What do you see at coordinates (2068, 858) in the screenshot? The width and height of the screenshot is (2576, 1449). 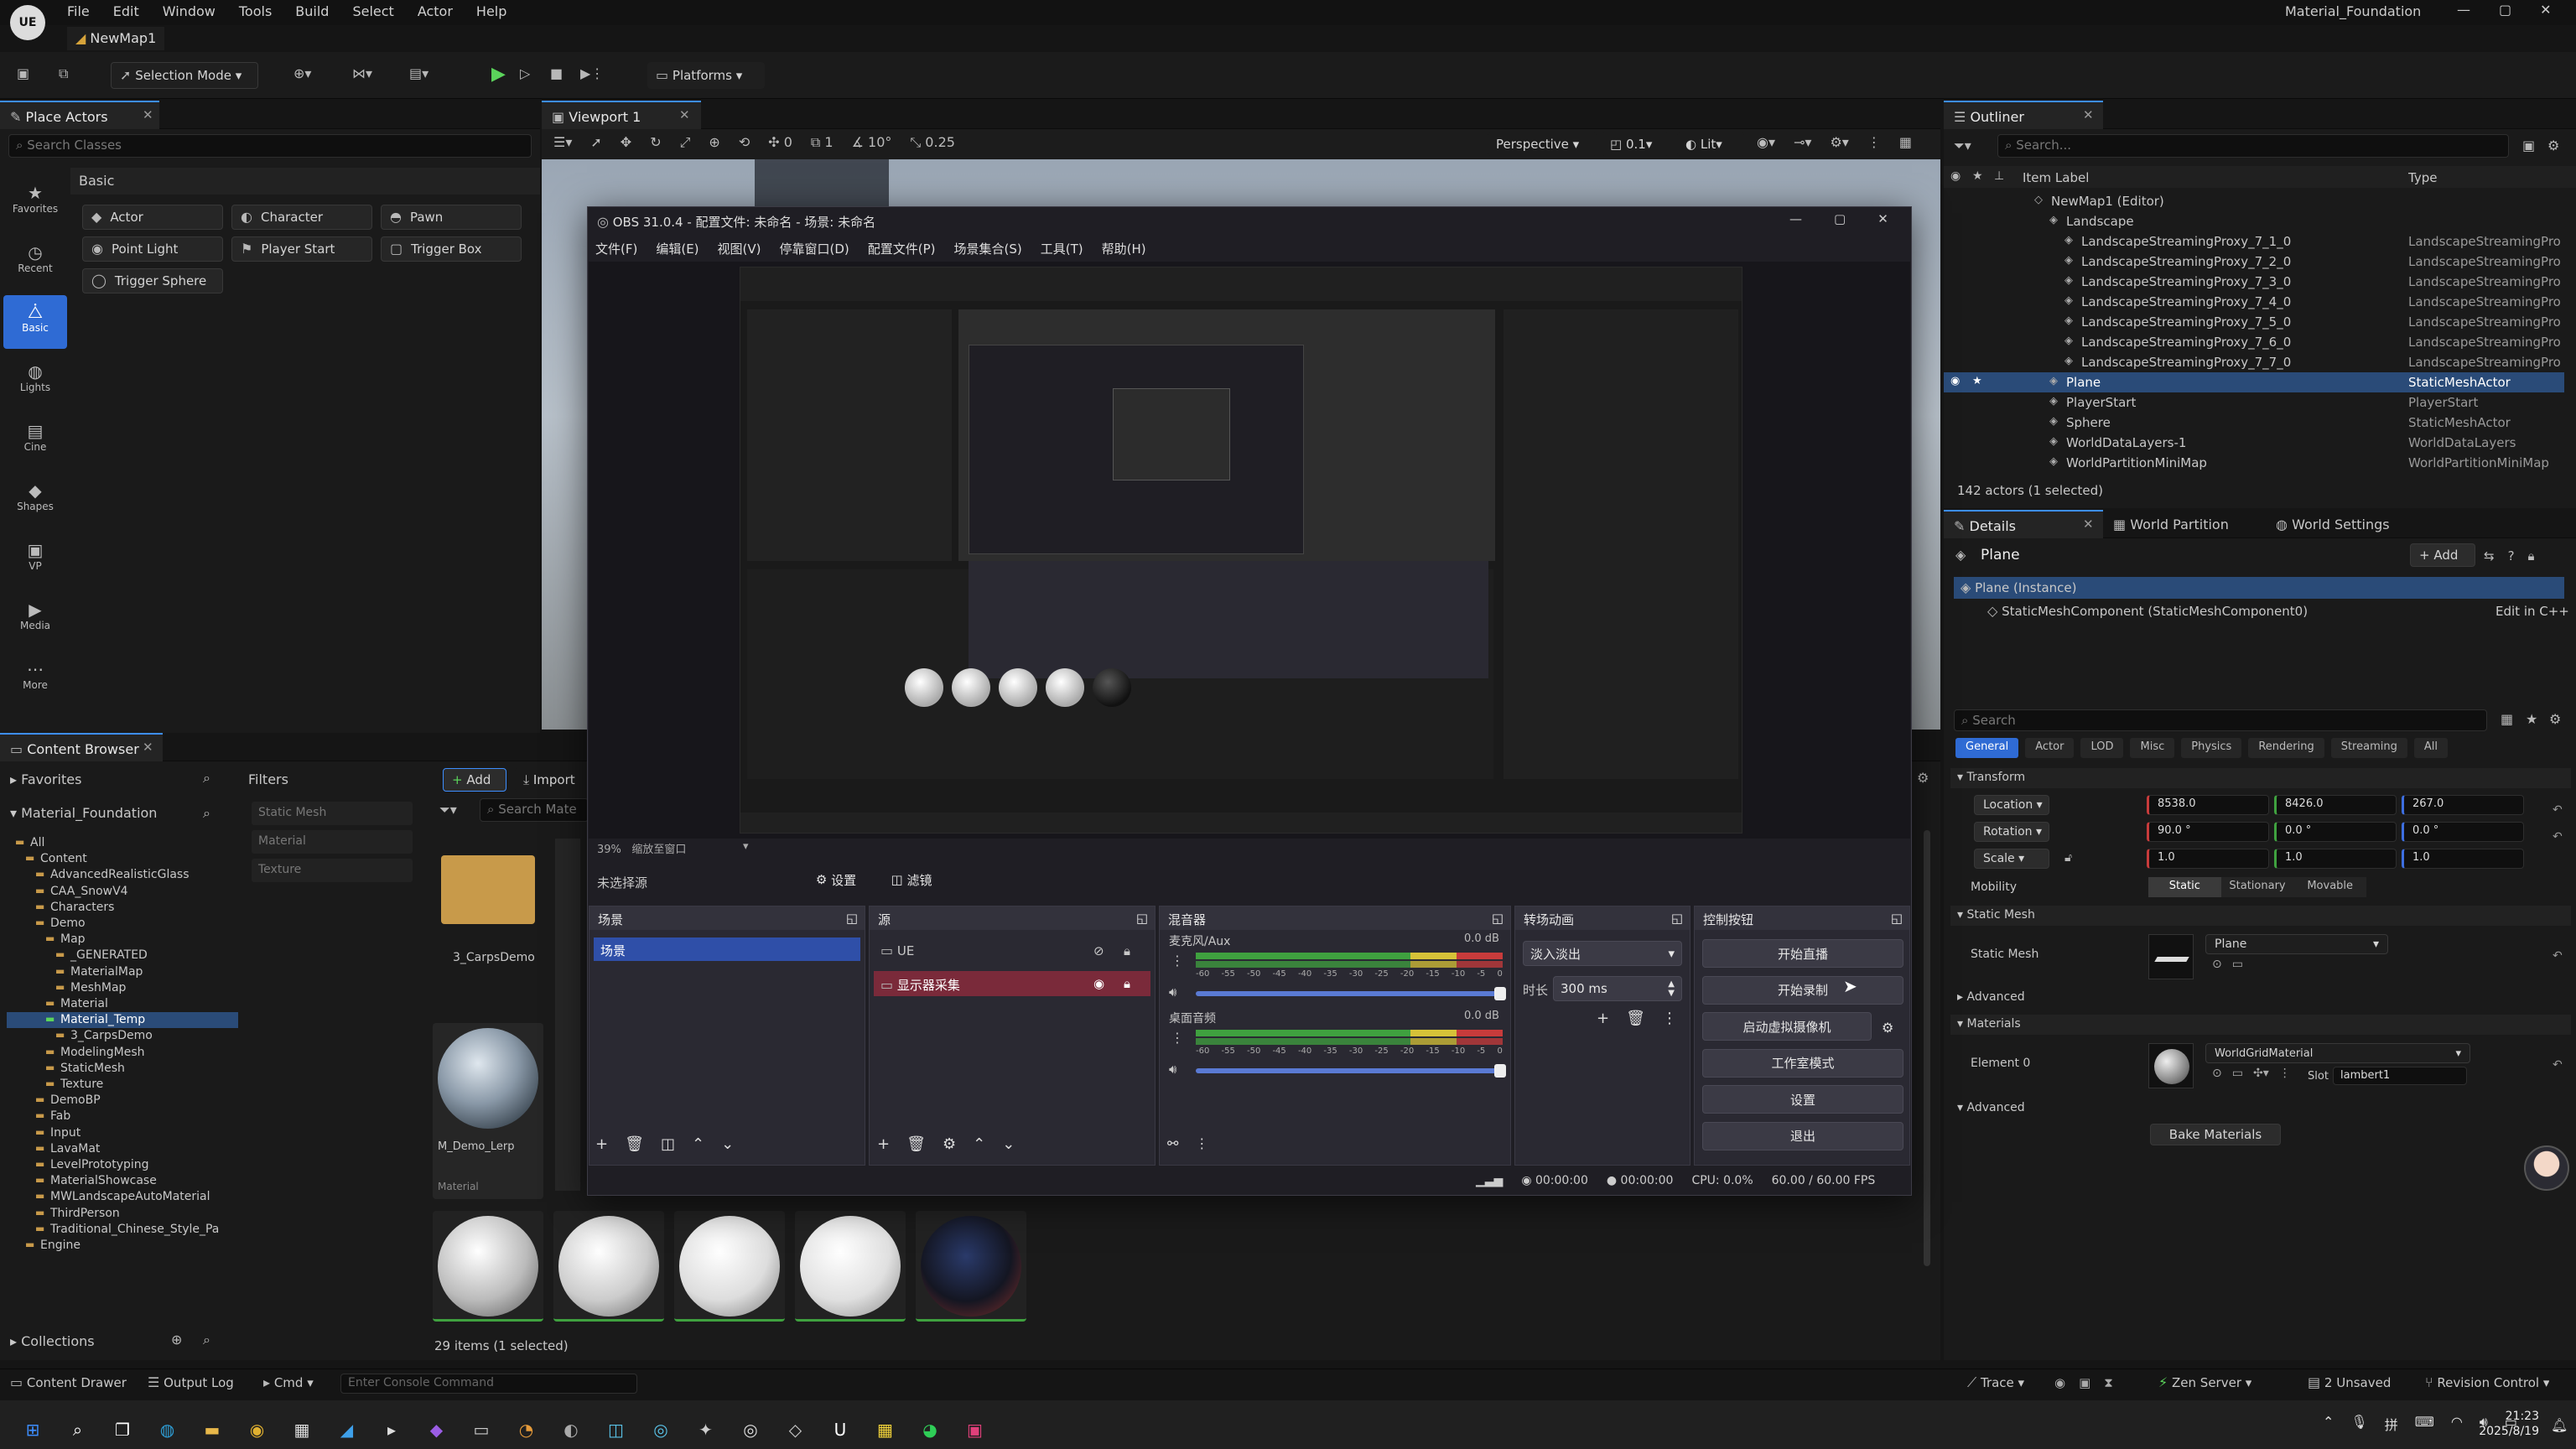 I see `lock-icon: 🔓︎` at bounding box center [2068, 858].